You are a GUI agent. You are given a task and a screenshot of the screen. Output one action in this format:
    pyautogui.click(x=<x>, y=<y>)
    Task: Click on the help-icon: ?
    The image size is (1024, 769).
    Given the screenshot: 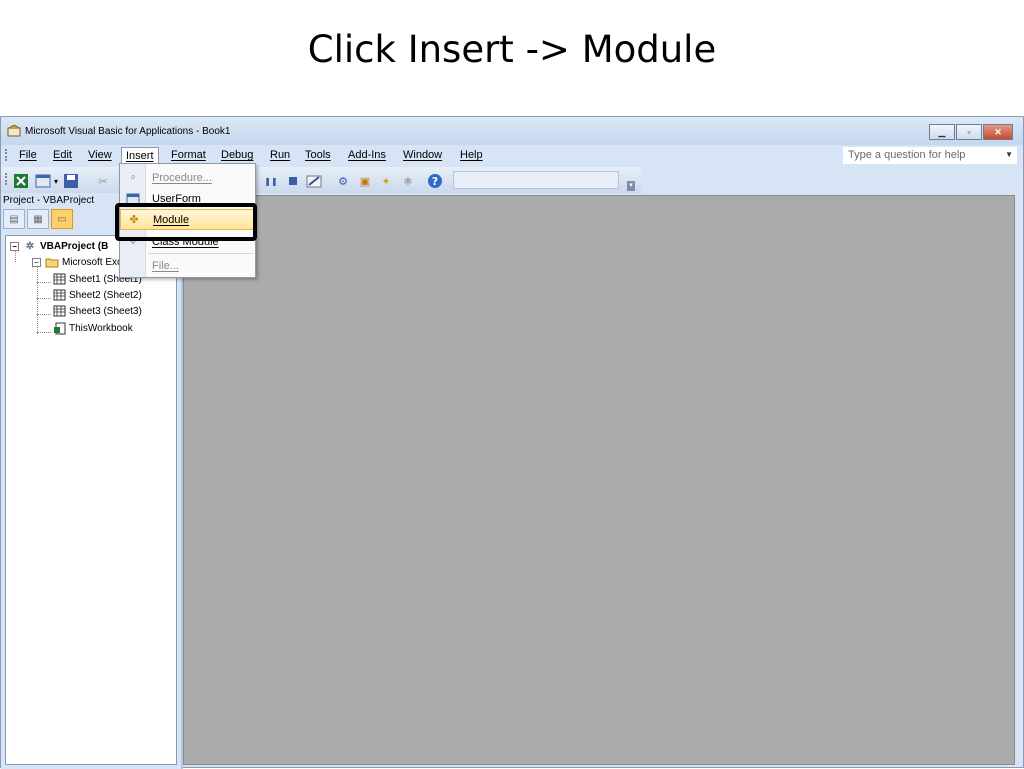 What is the action you would take?
    pyautogui.click(x=435, y=181)
    